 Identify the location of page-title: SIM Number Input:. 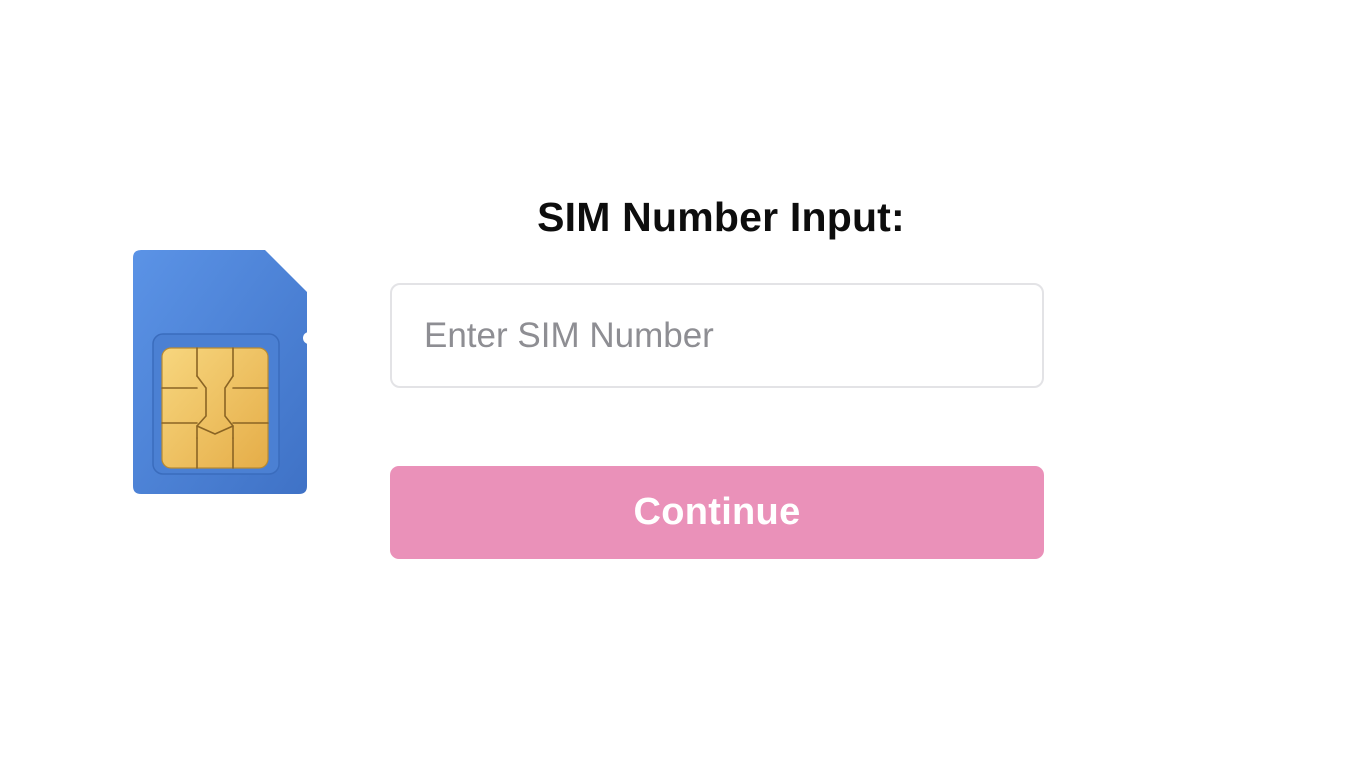
(721, 217).